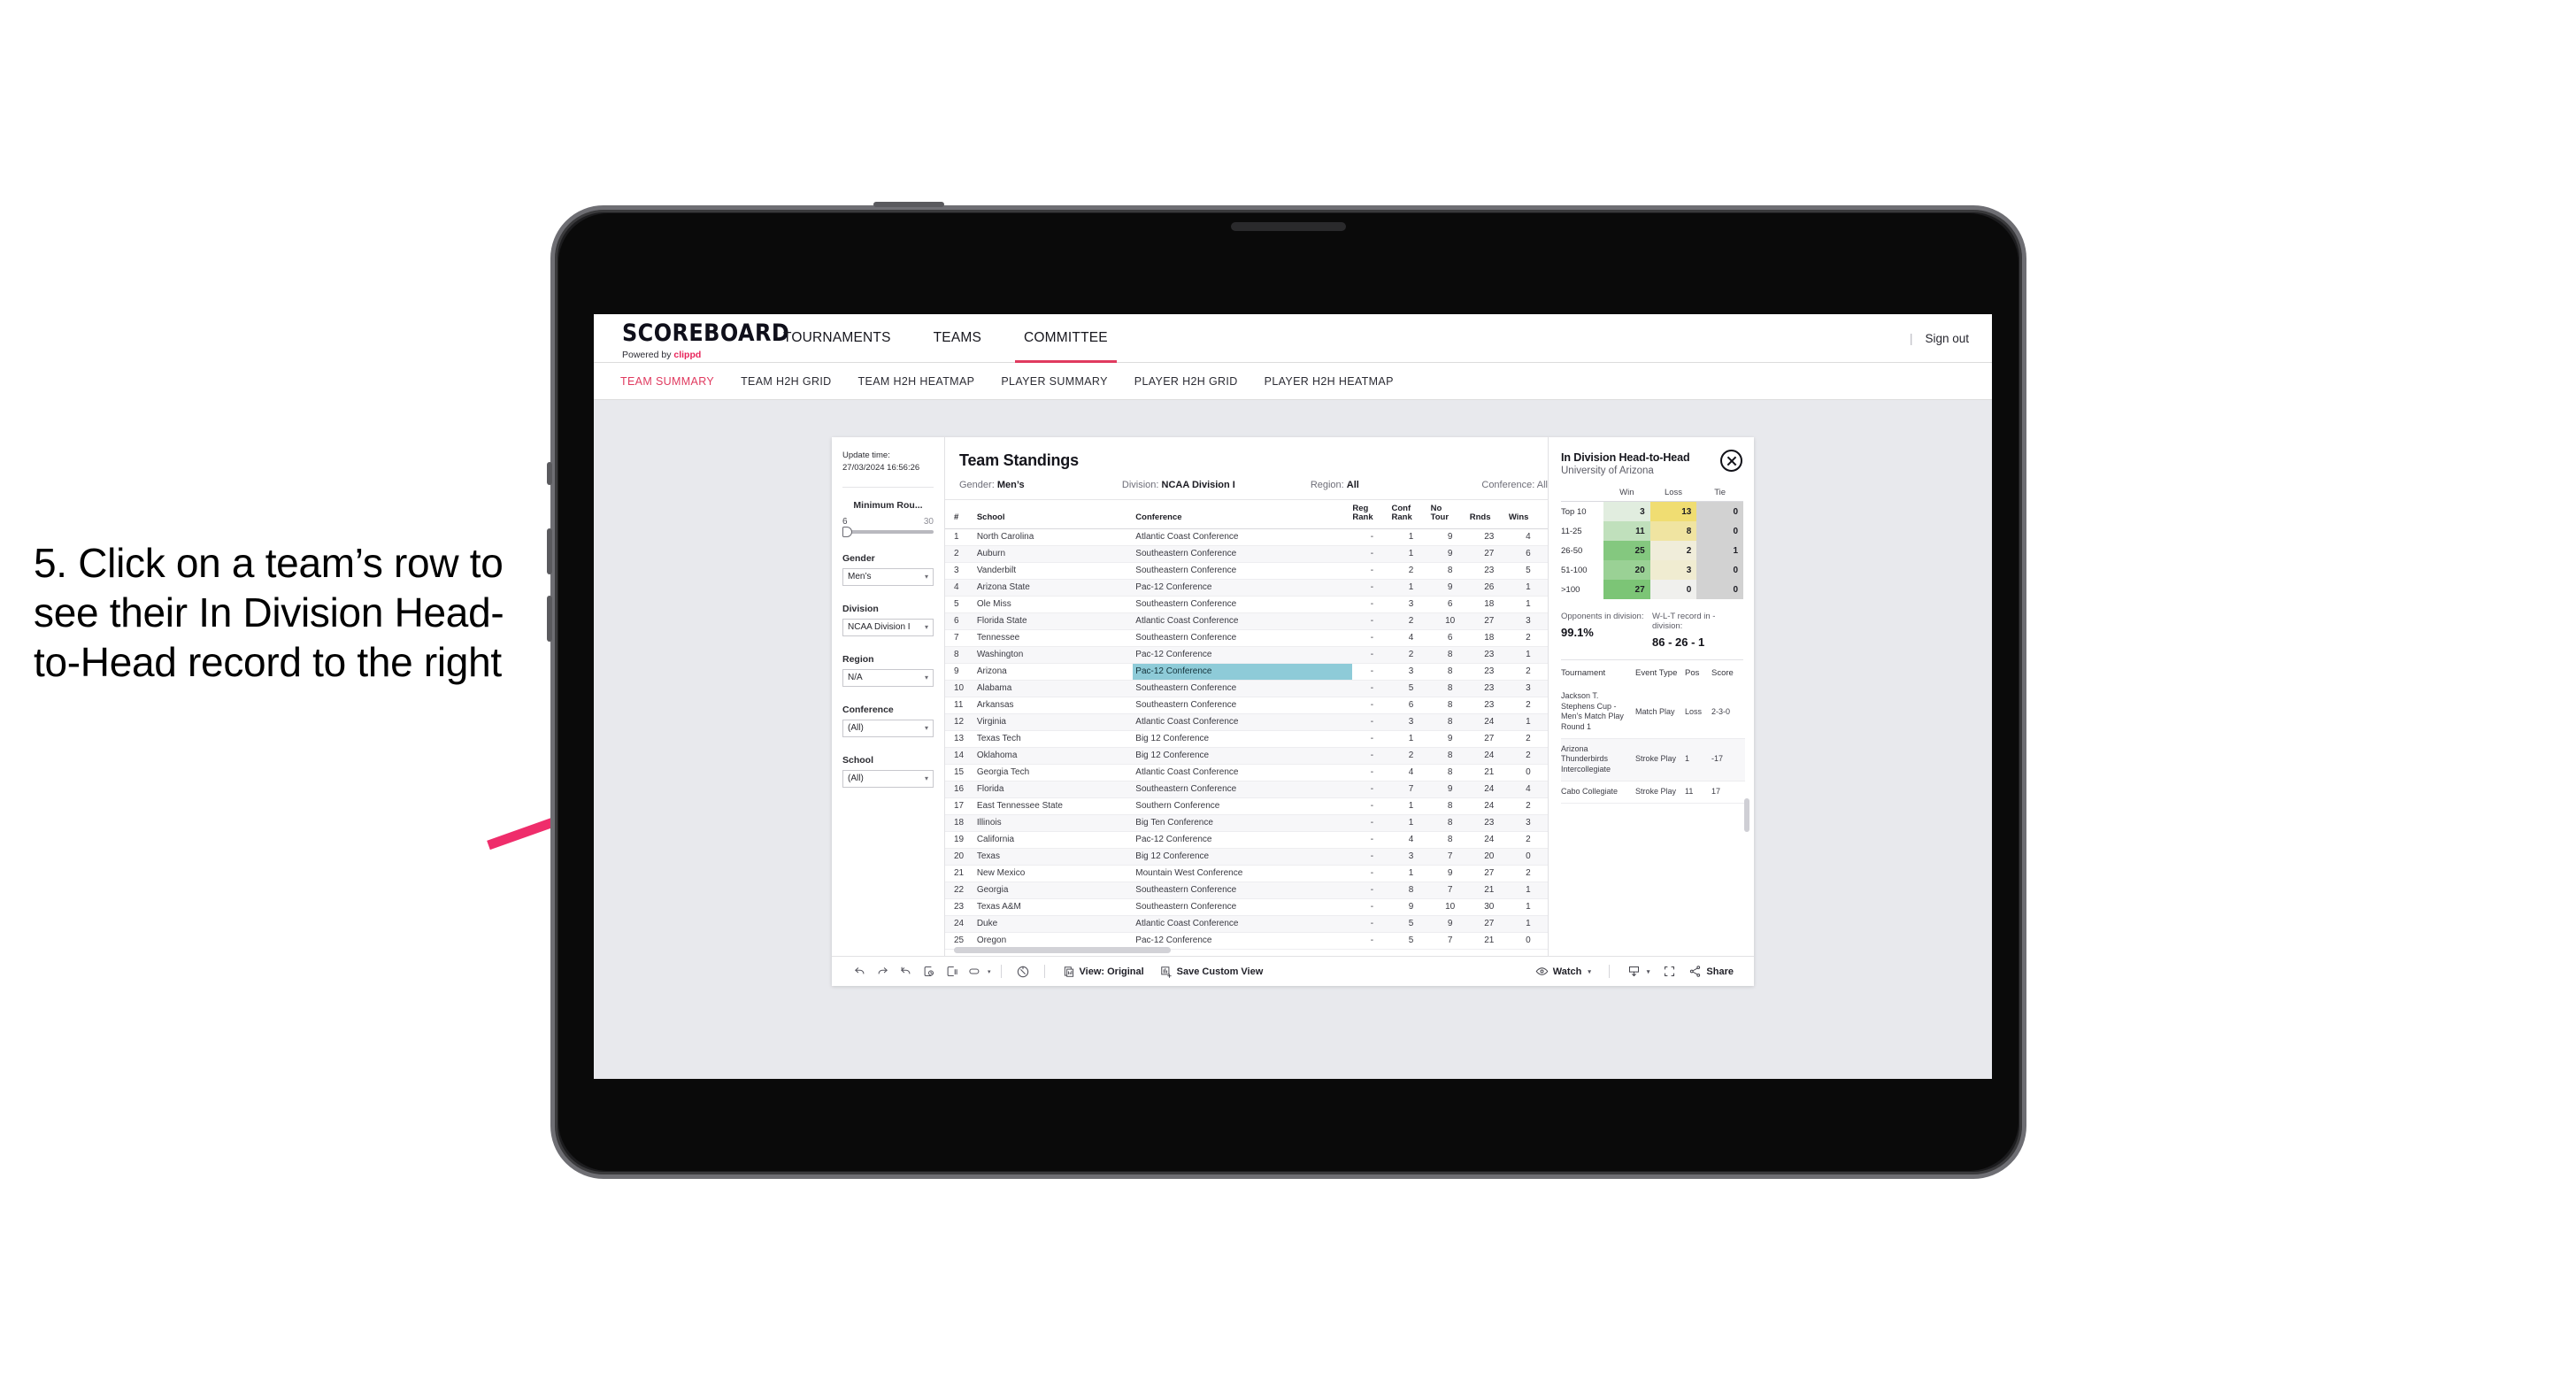  Describe the element at coordinates (856, 779) in the screenshot. I see `filter-school-value: (All)` at that location.